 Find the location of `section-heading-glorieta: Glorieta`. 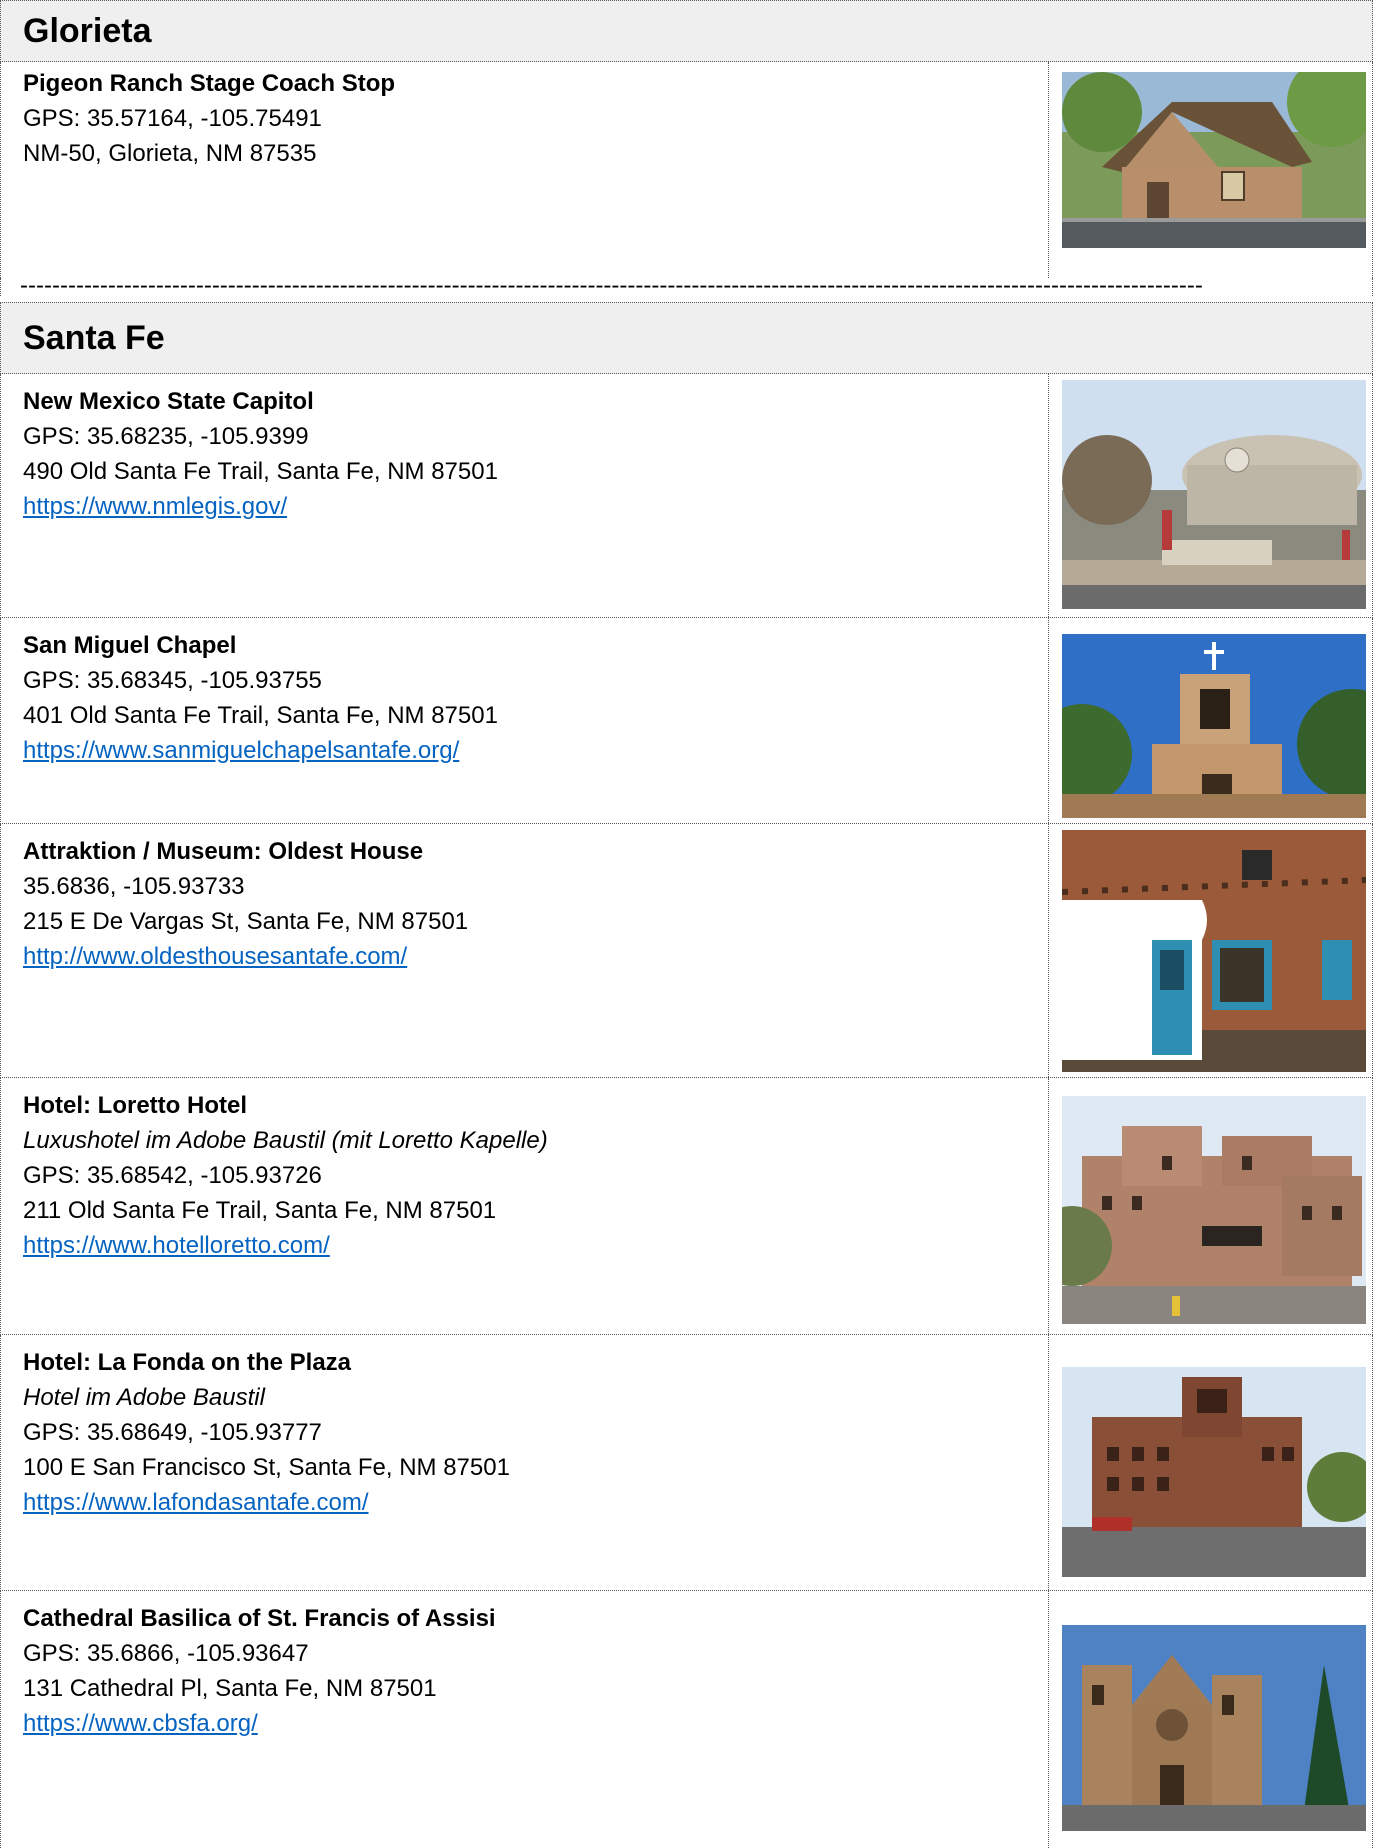

section-heading-glorieta: Glorieta is located at coordinates (686, 31).